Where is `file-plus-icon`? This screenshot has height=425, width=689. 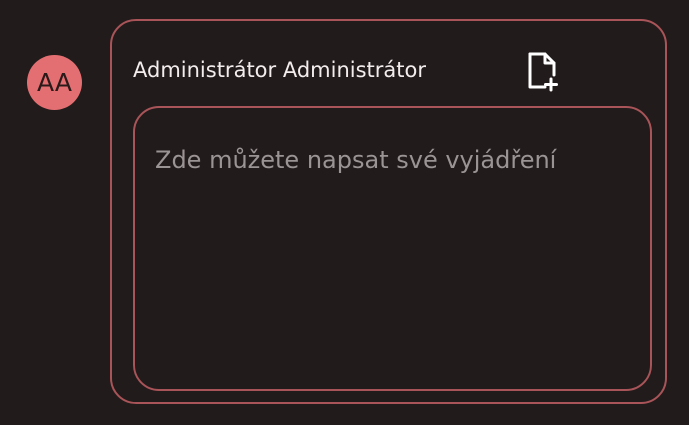
file-plus-icon is located at coordinates (543, 70).